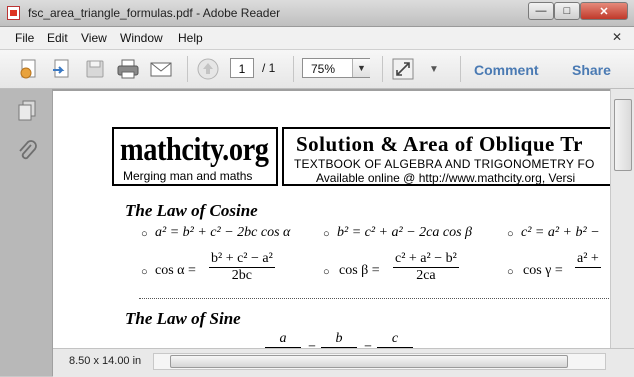 The width and height of the screenshot is (634, 377). I want to click on print-icon, so click(128, 69).